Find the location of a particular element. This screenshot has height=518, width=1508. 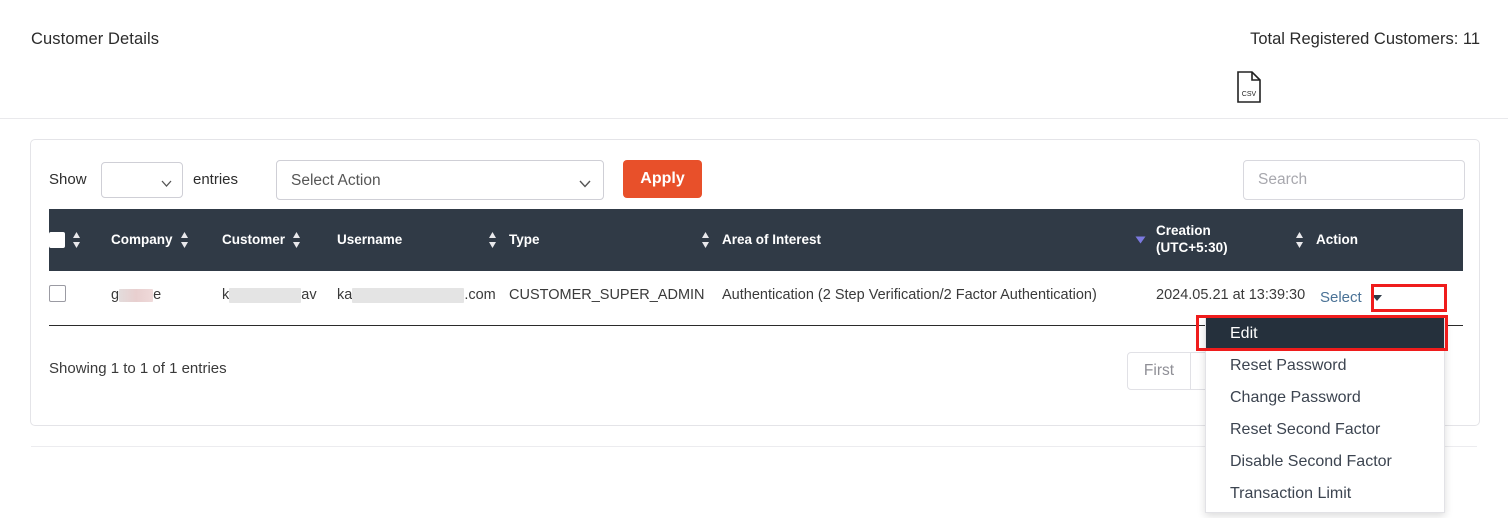

th-action-label: Action is located at coordinates (1337, 239).